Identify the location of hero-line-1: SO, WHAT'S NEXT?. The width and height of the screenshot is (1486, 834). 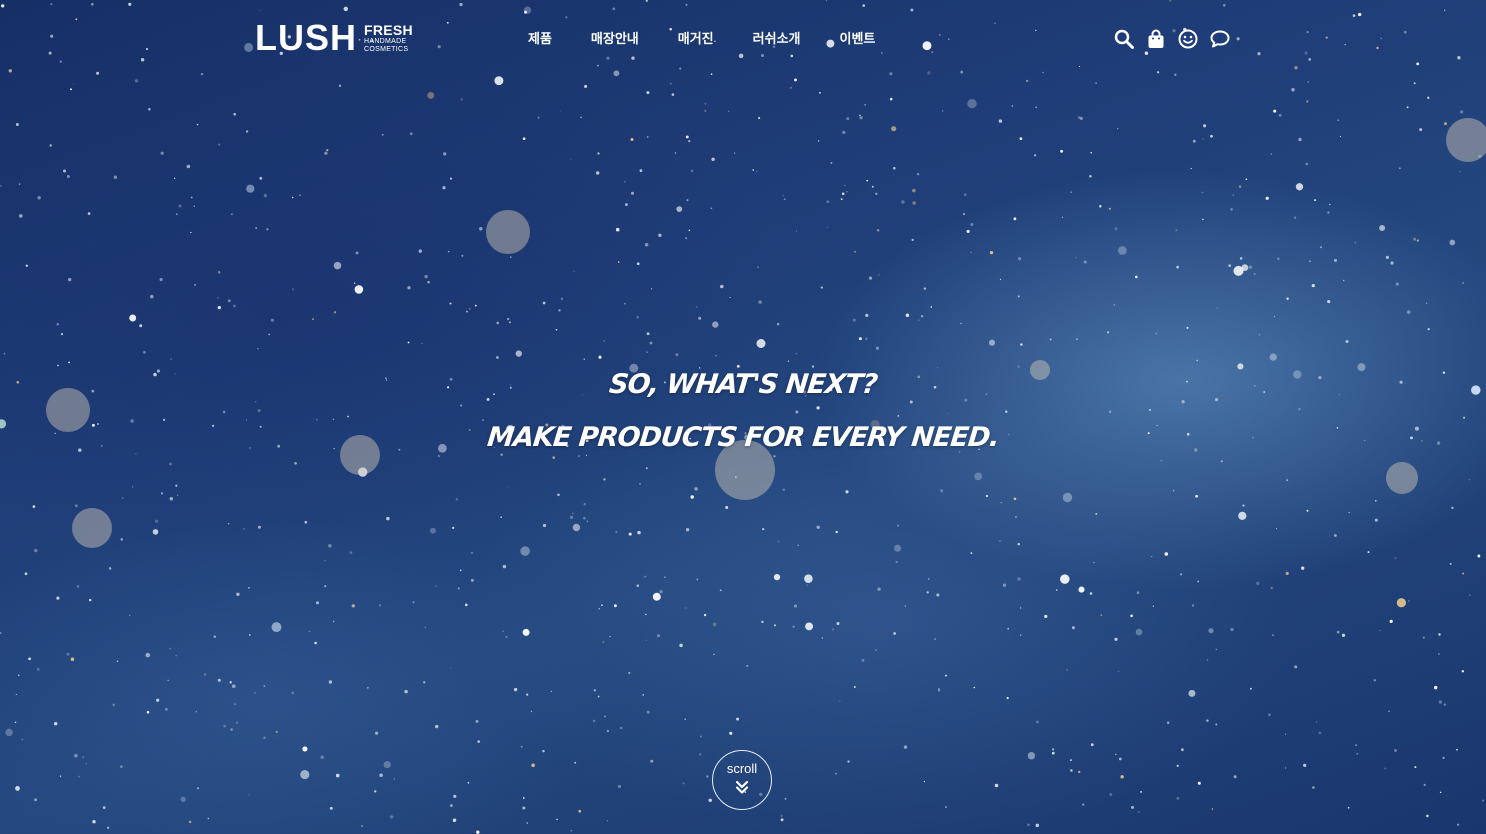
(743, 384).